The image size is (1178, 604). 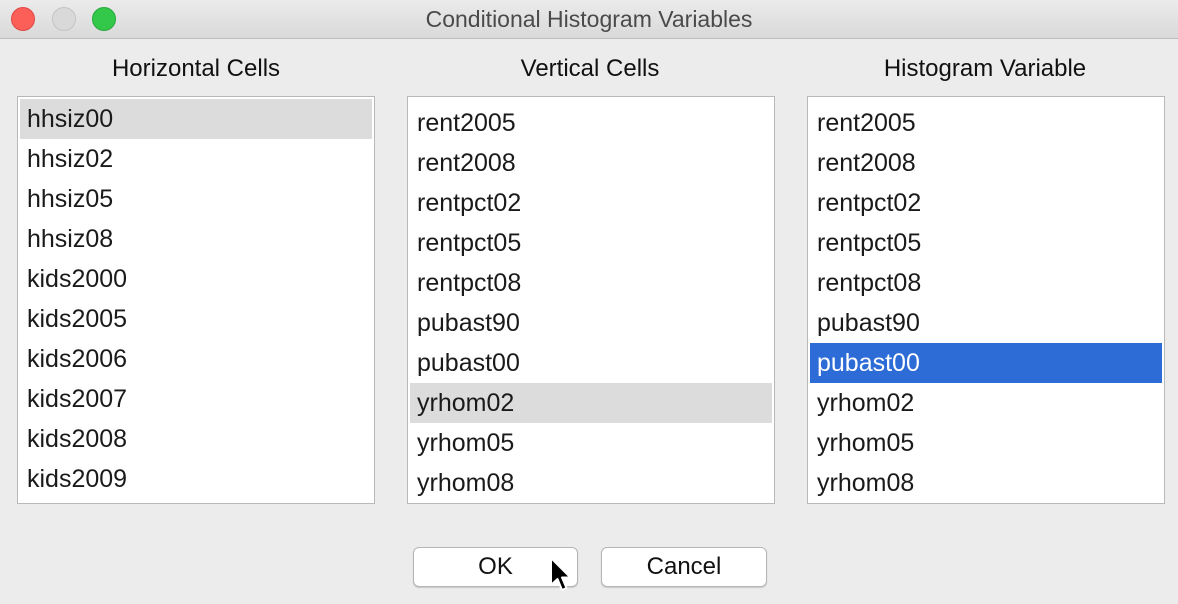 I want to click on horizontal-cells-label: Horizontal Cells, so click(x=196, y=68).